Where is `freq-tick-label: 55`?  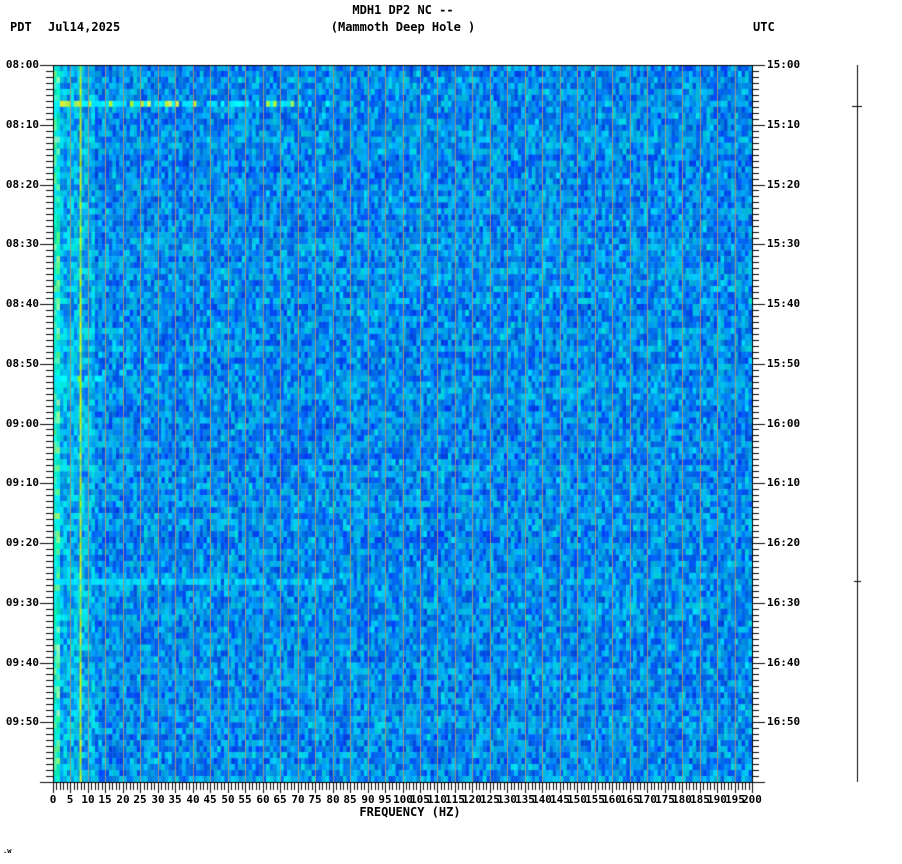
freq-tick-label: 55 is located at coordinates (245, 799).